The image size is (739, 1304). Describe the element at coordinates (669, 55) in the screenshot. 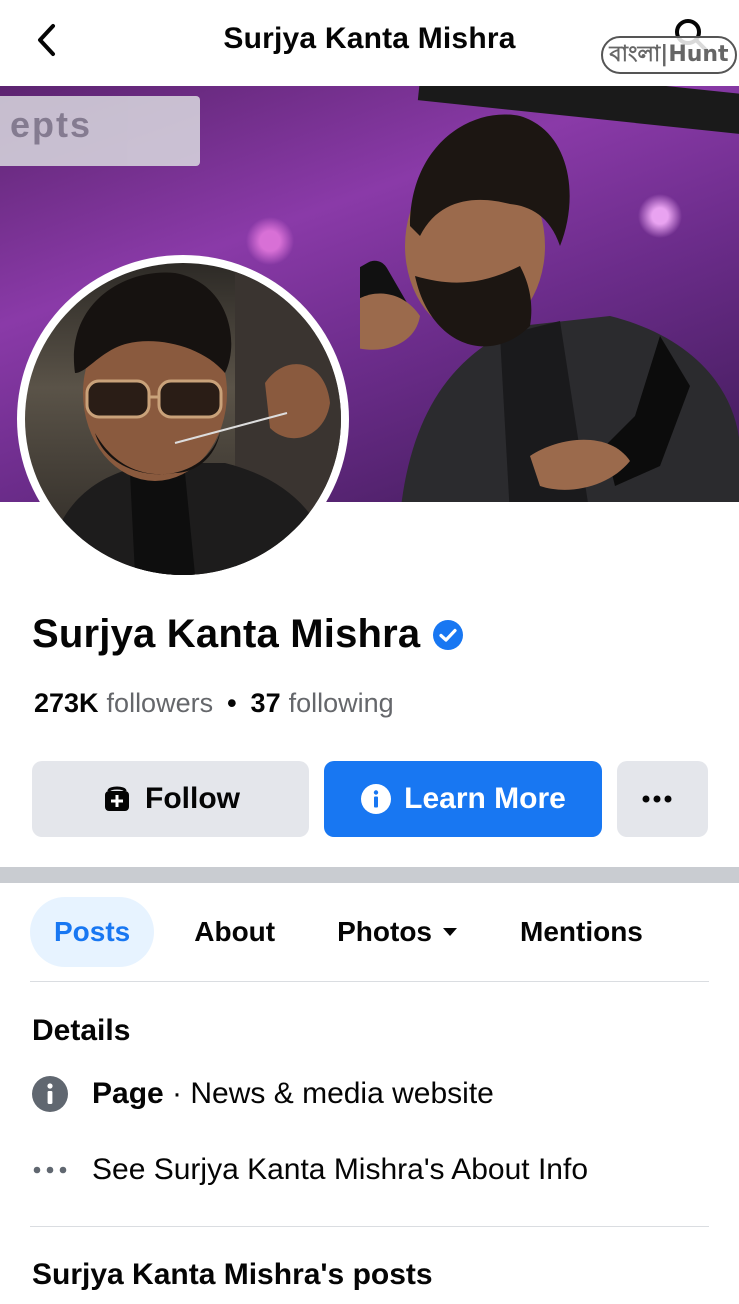

I see `watermark-logo: বাংলা|Hunt` at that location.